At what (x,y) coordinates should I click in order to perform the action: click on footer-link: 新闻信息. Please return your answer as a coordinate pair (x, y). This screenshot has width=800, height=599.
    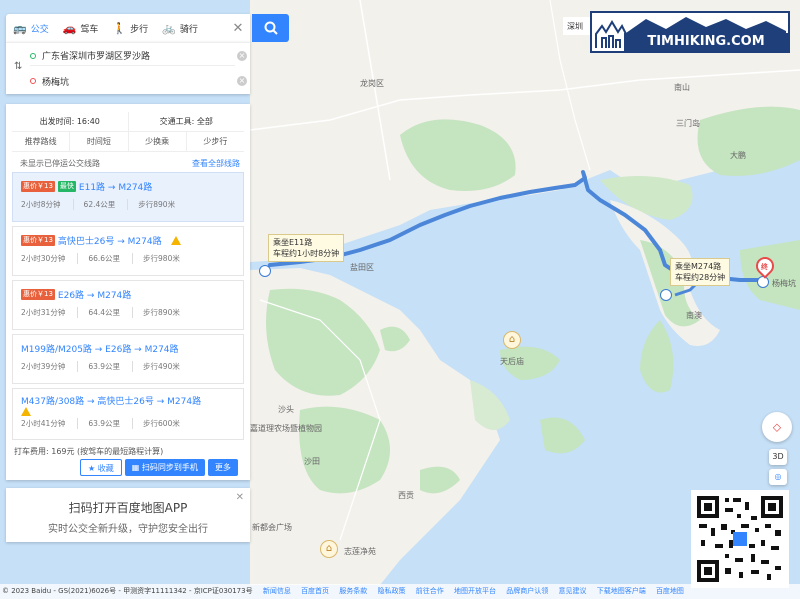
    Looking at the image, I should click on (277, 591).